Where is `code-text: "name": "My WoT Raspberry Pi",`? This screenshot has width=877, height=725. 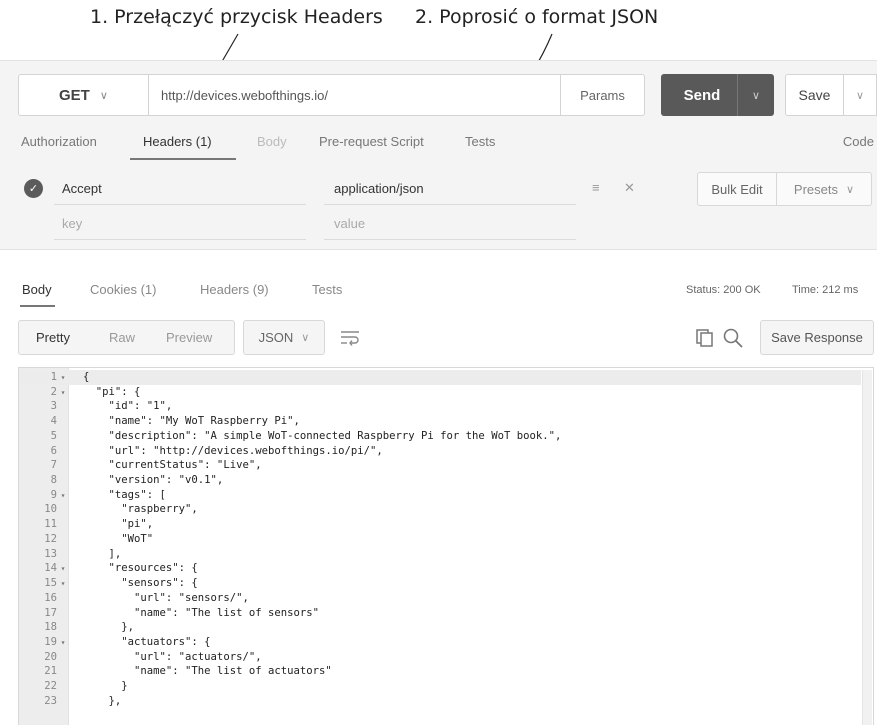 code-text: "name": "My WoT Raspberry Pi", is located at coordinates (191, 421).